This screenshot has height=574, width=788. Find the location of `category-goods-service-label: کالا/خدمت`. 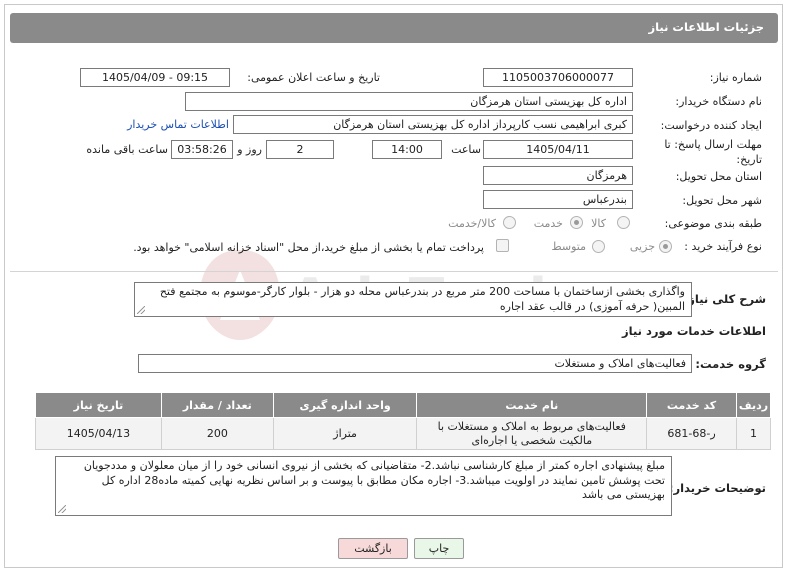

category-goods-service-label: کالا/خدمت is located at coordinates (472, 223).